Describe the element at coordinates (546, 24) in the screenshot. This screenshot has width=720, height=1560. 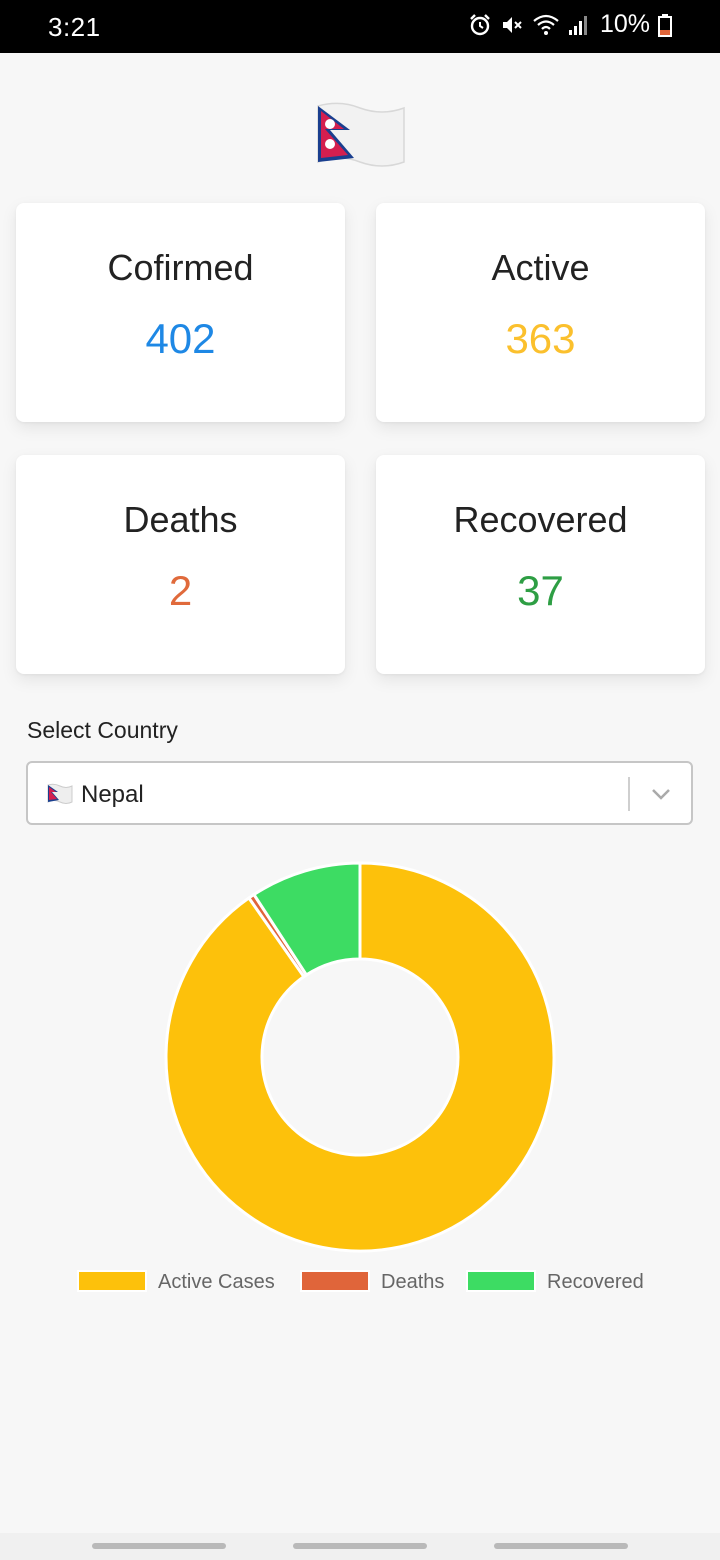
I see `wifi-icon` at that location.